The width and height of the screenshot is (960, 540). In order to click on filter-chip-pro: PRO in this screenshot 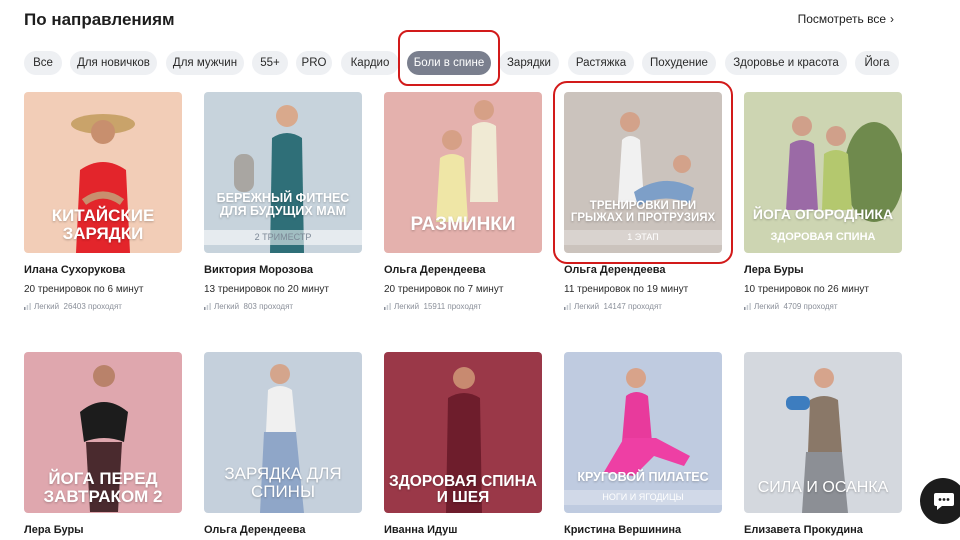, I will do `click(314, 63)`.